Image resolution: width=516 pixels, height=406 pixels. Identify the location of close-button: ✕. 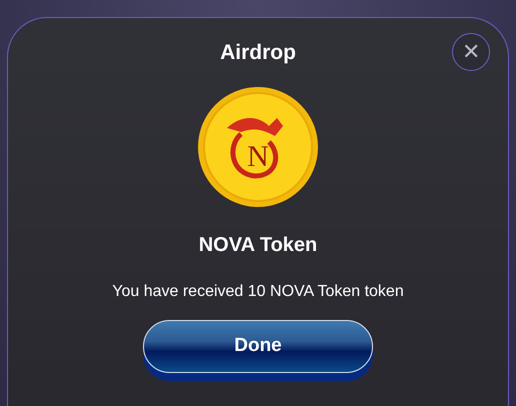
(471, 52).